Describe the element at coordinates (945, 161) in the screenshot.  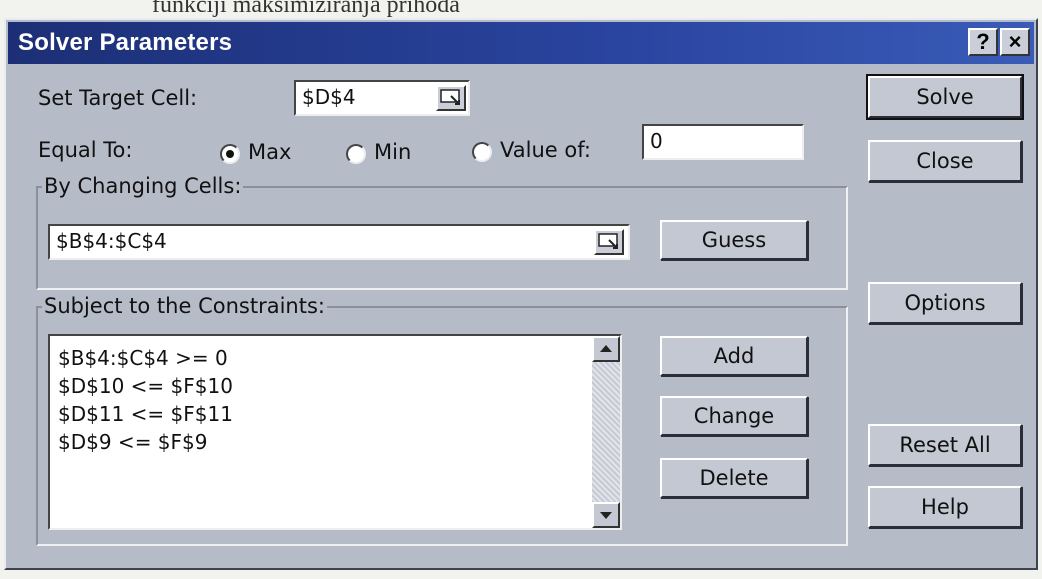
I see `close-button: Close` at that location.